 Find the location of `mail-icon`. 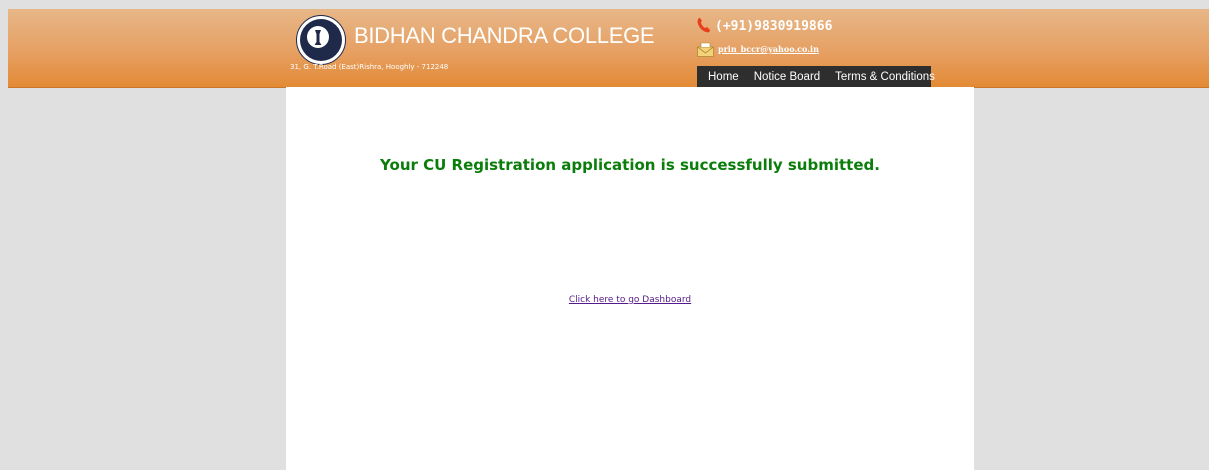

mail-icon is located at coordinates (705, 49).